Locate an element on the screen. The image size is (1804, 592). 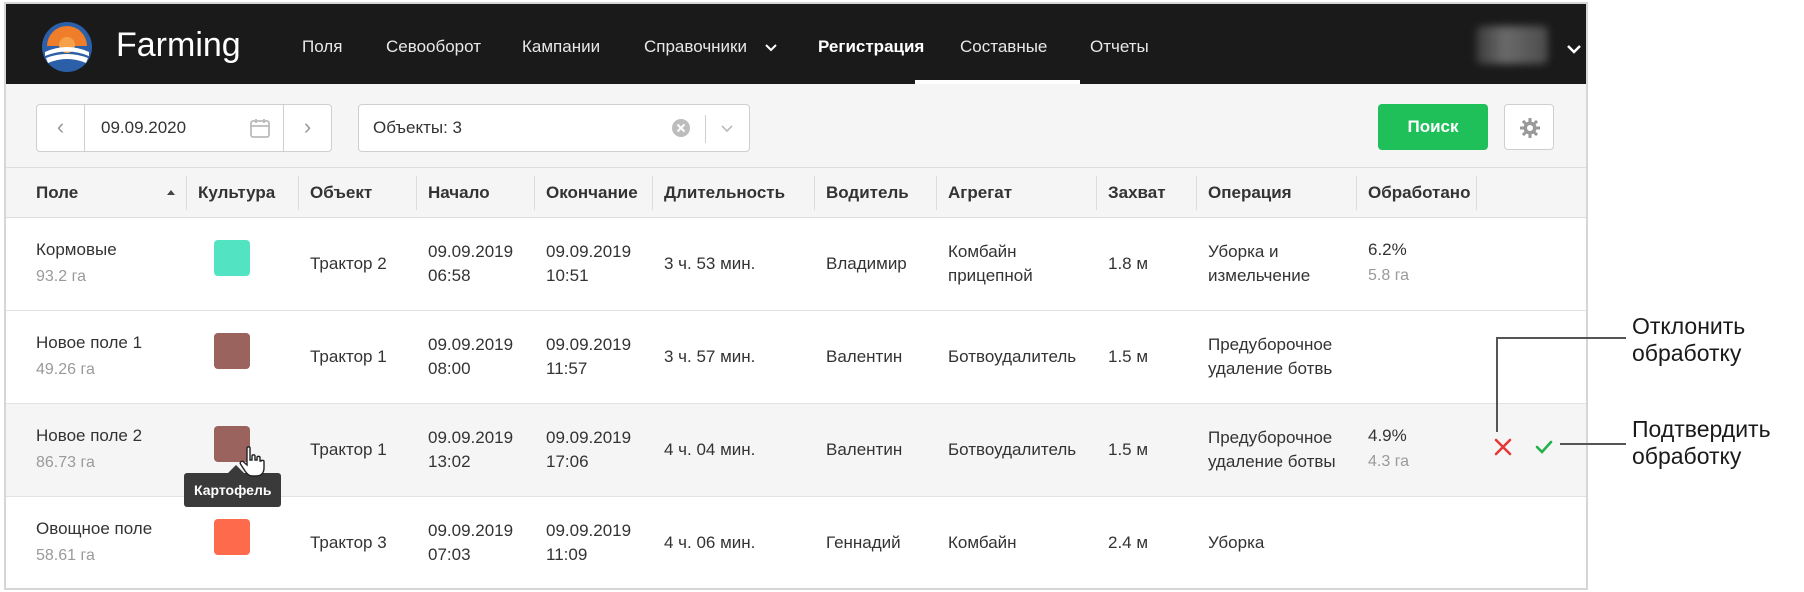
nav-item-fields: Поля is located at coordinates (322, 44).